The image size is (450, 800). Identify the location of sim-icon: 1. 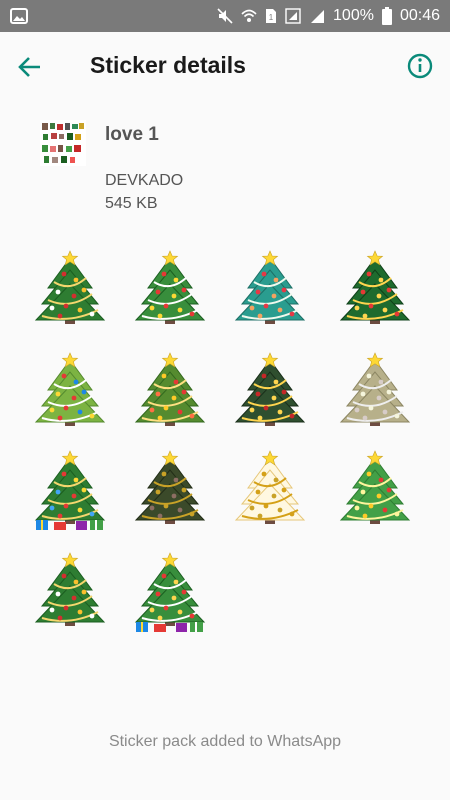
(271, 16).